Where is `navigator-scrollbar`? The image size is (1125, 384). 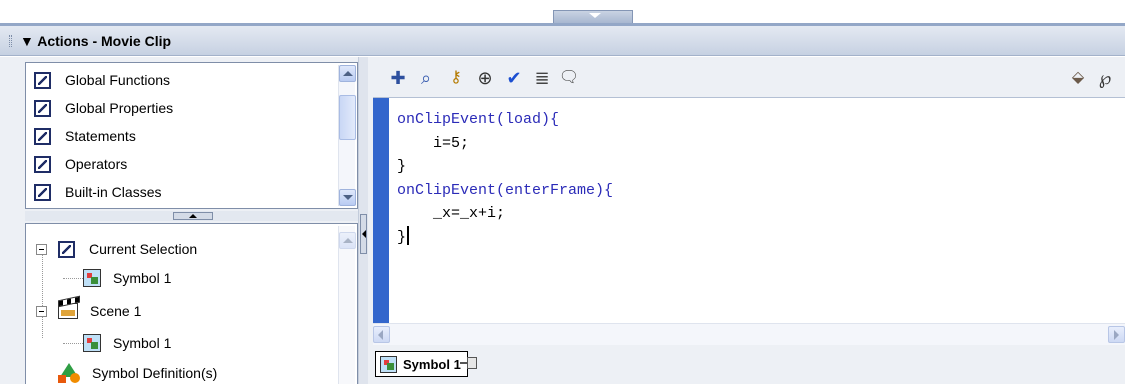
navigator-scrollbar is located at coordinates (347, 305).